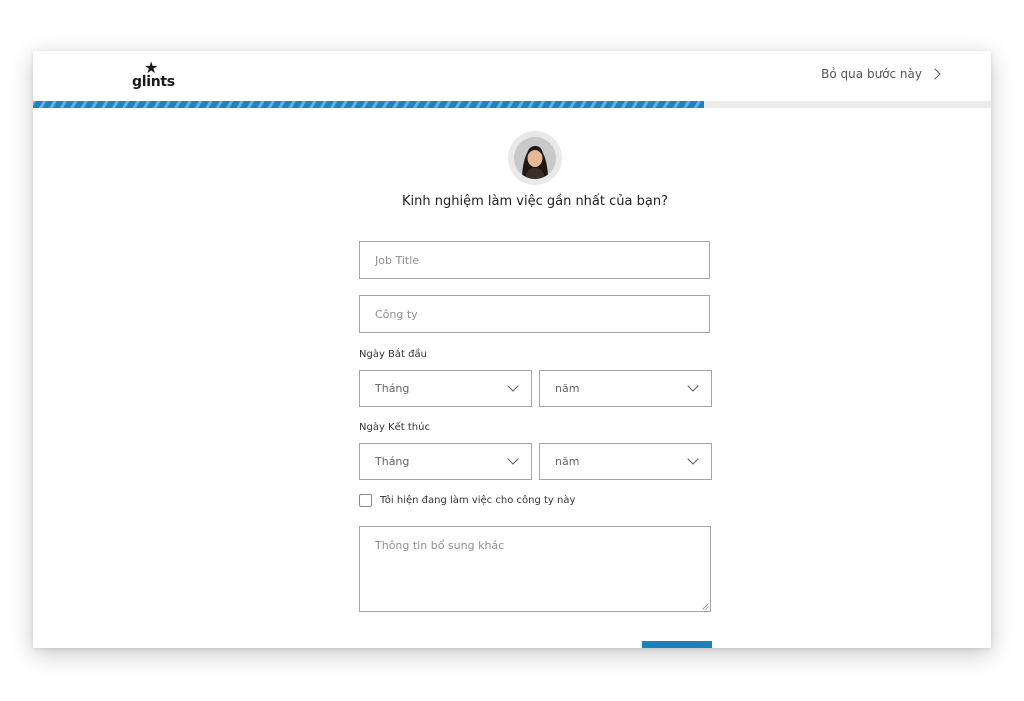 Image resolution: width=1024 pixels, height=701 pixels. What do you see at coordinates (534, 260) in the screenshot?
I see `job-title-input` at bounding box center [534, 260].